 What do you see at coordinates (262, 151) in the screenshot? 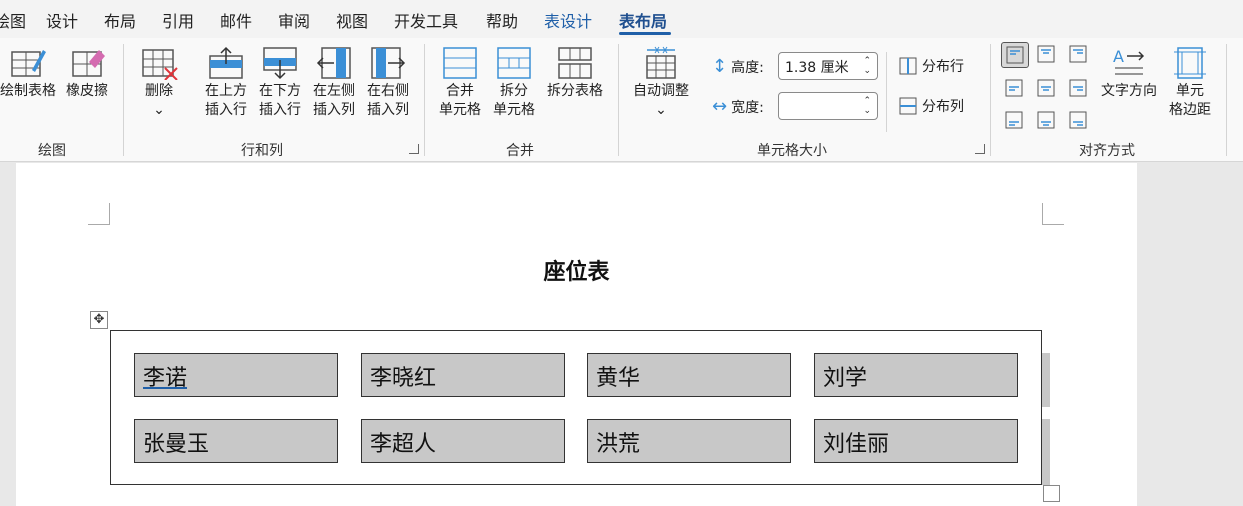
I see `group-label-rows-cols: 行和列` at bounding box center [262, 151].